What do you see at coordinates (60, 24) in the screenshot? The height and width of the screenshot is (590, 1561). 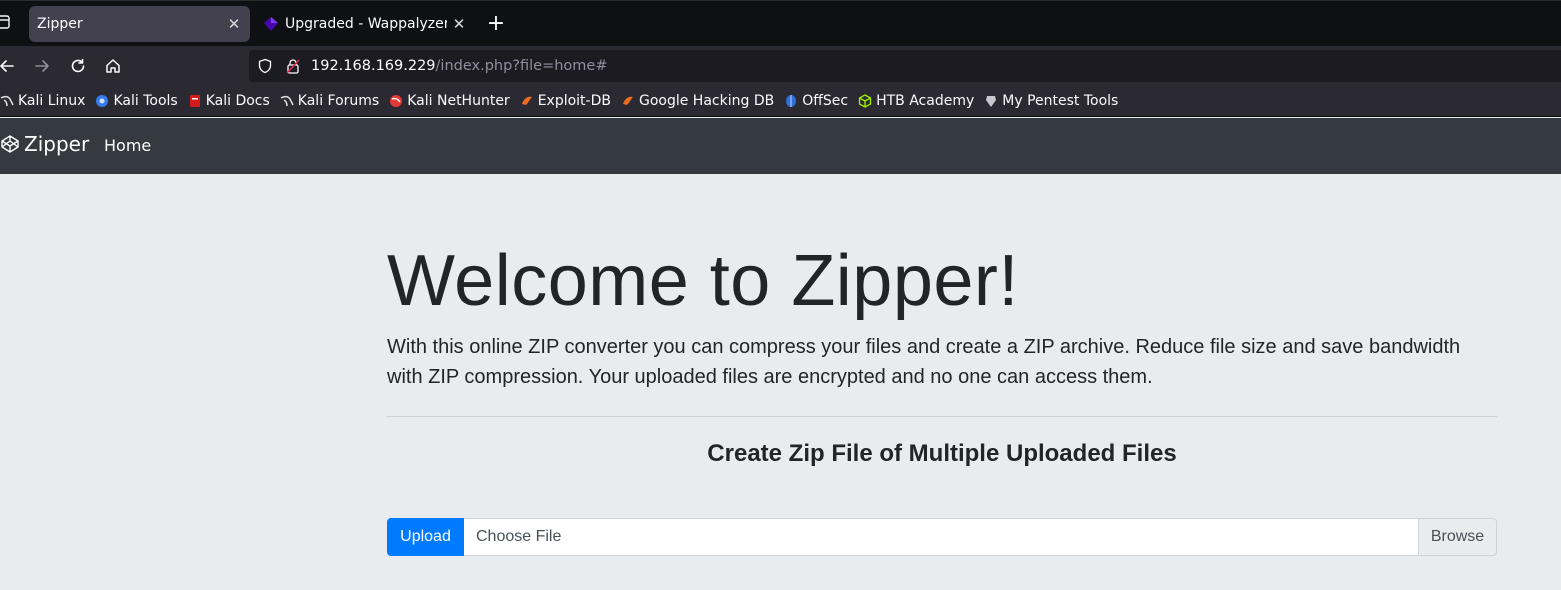 I see `tab-title: Zipper` at bounding box center [60, 24].